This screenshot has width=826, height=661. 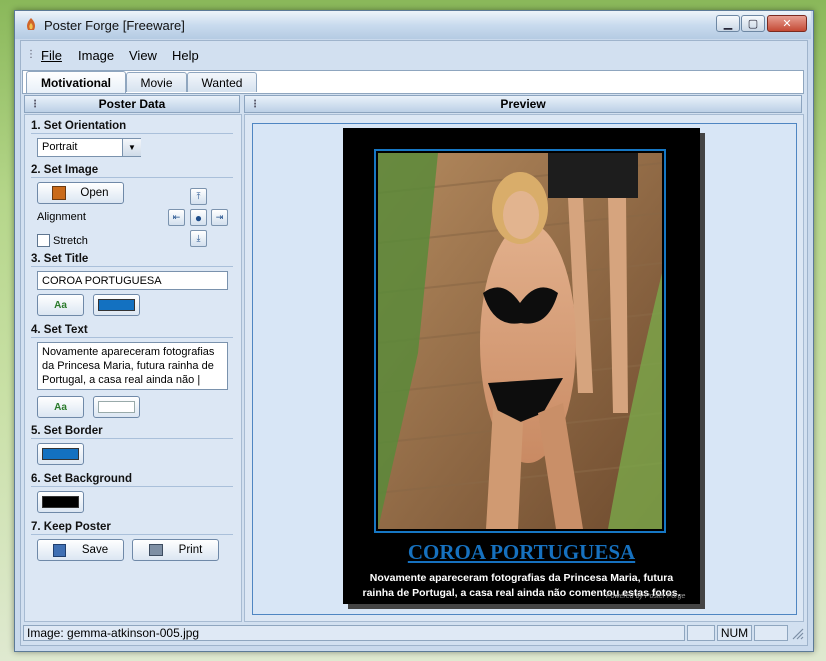 I want to click on image-file-icon, so click(x=59, y=193).